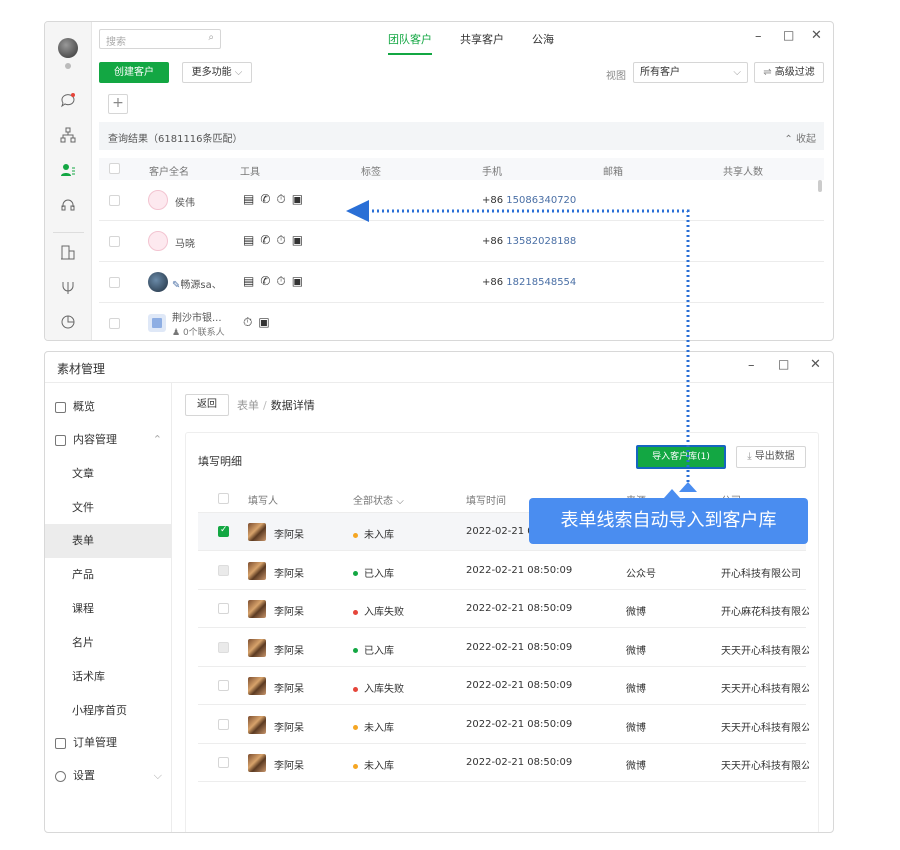 This screenshot has width=900, height=850. I want to click on flow-arrow, so click(521, 346).